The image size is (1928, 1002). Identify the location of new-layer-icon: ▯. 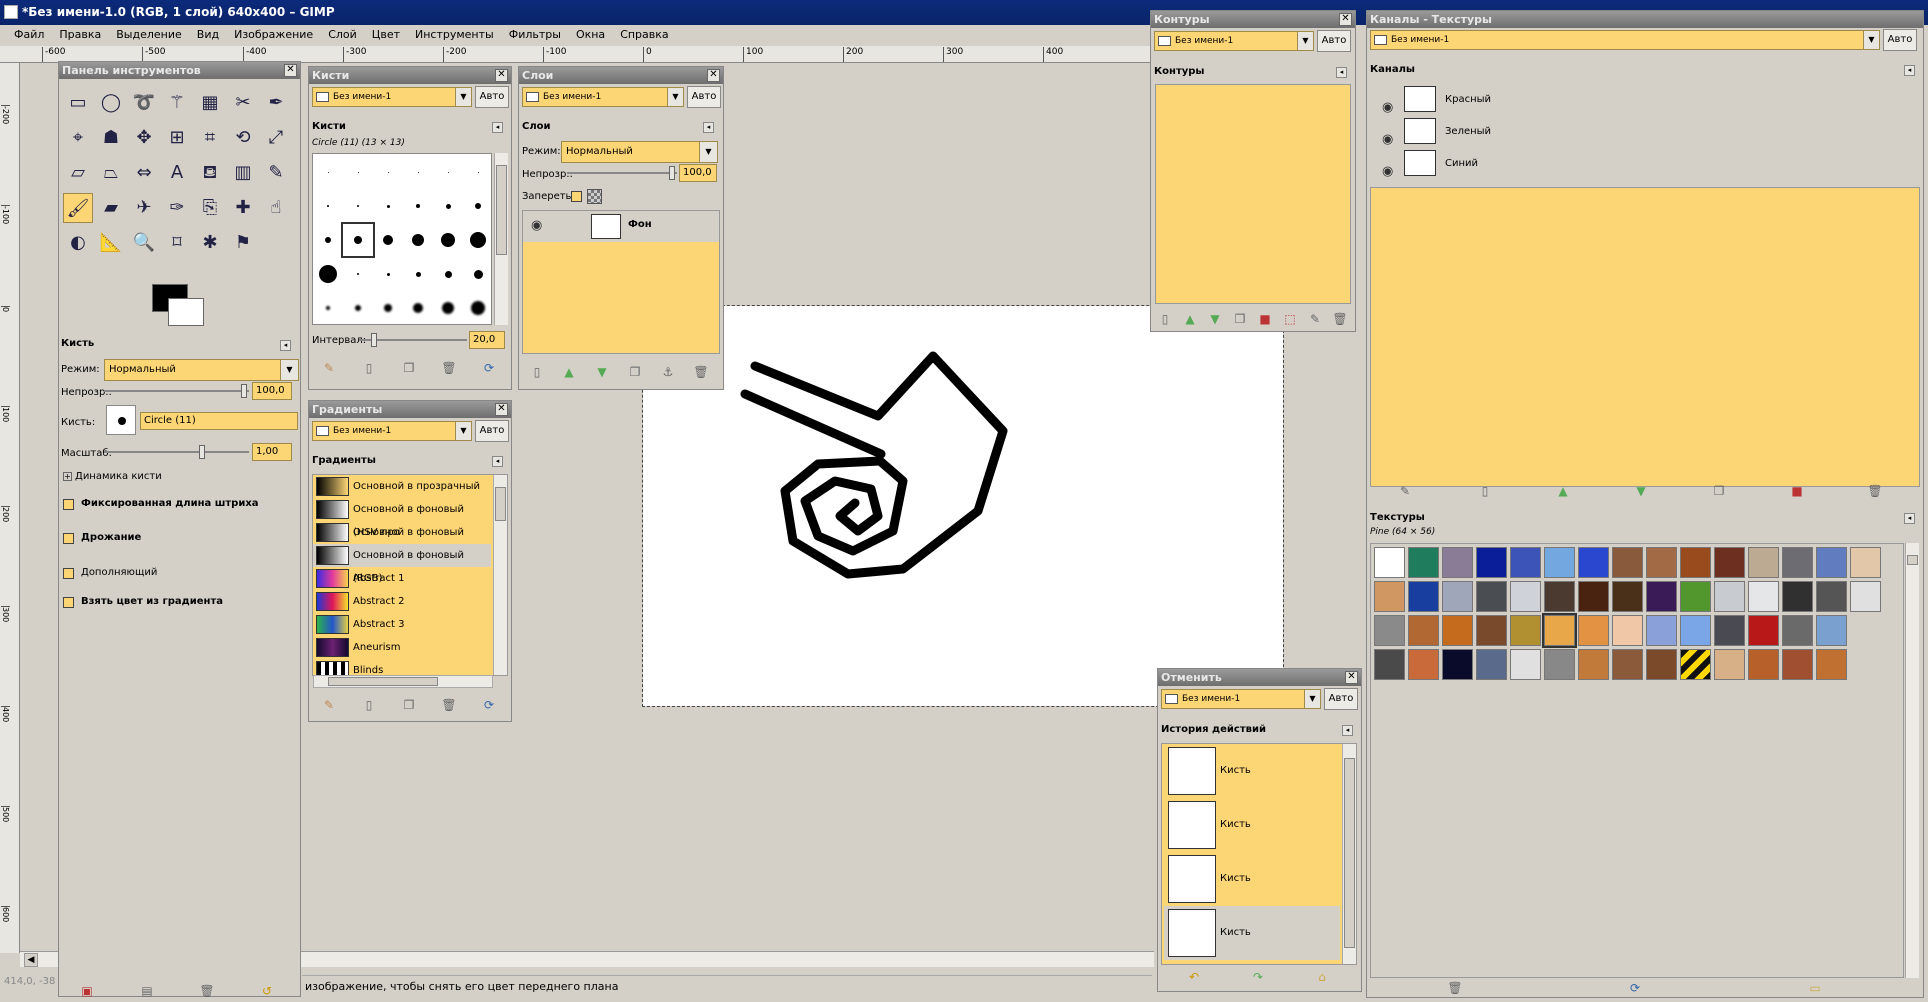
(537, 372).